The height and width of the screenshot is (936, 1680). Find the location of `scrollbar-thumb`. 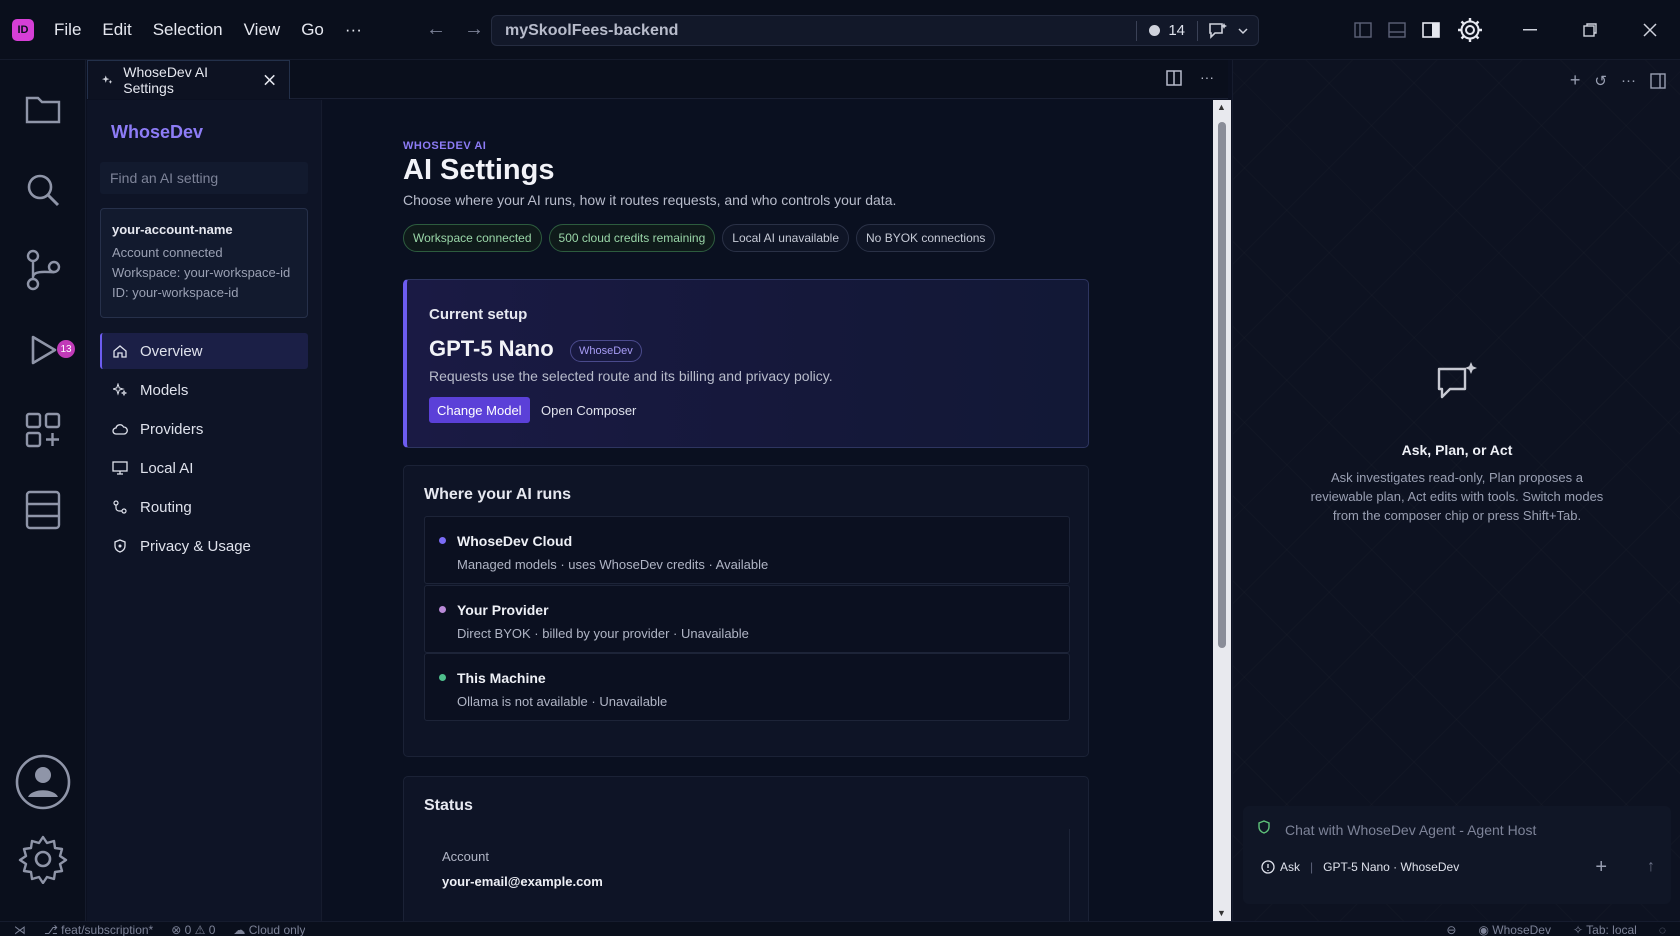

scrollbar-thumb is located at coordinates (1222, 385).